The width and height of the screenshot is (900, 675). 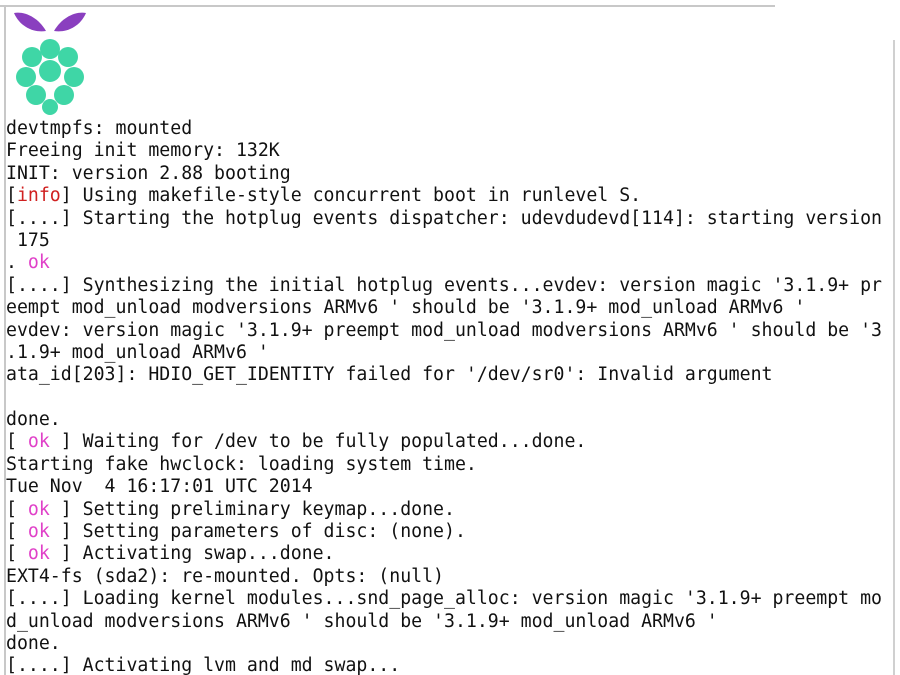 I want to click on console-line: 175, so click(x=449, y=241).